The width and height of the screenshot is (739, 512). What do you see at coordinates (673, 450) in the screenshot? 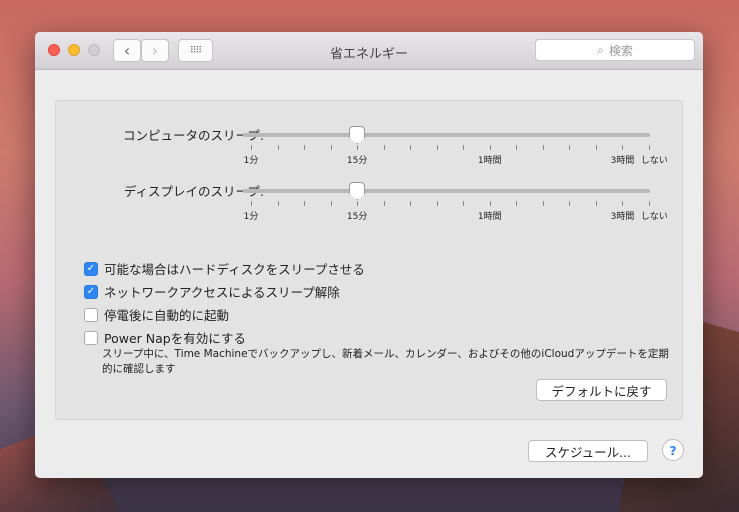
I see `help-button: ?` at bounding box center [673, 450].